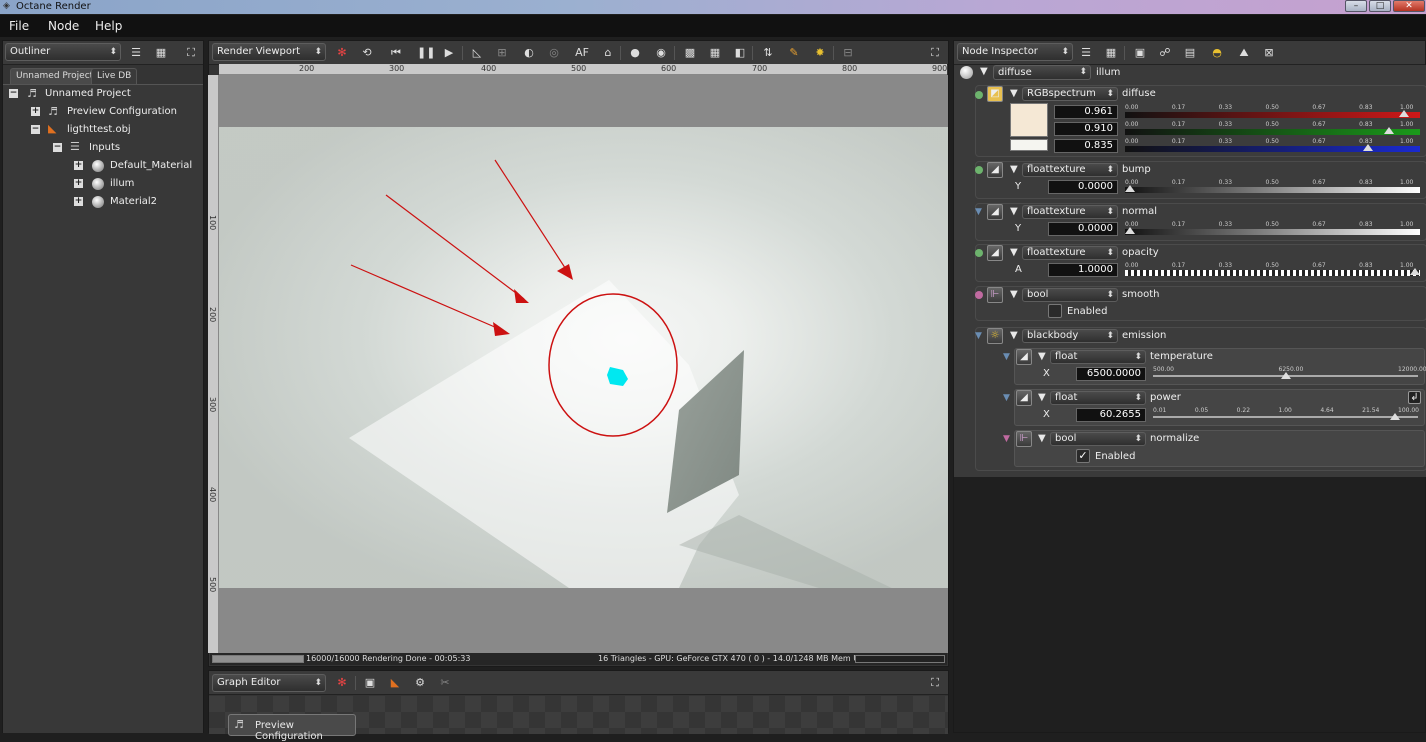  What do you see at coordinates (1111, 374) in the screenshot?
I see `temperature-value: 6500.0000` at bounding box center [1111, 374].